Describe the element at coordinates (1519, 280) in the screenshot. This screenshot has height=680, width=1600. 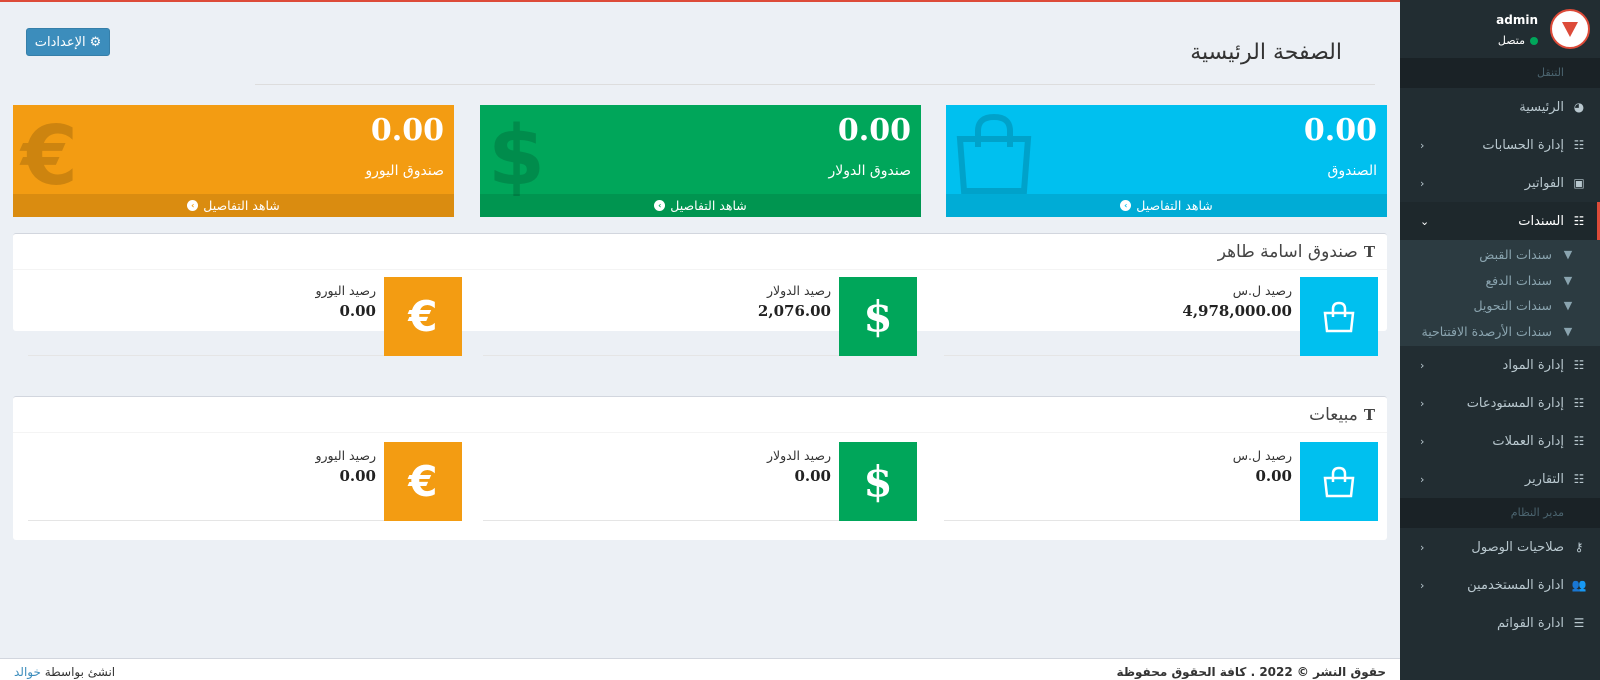
I see `sidebar-subitem-label: سندات الدفع` at that location.